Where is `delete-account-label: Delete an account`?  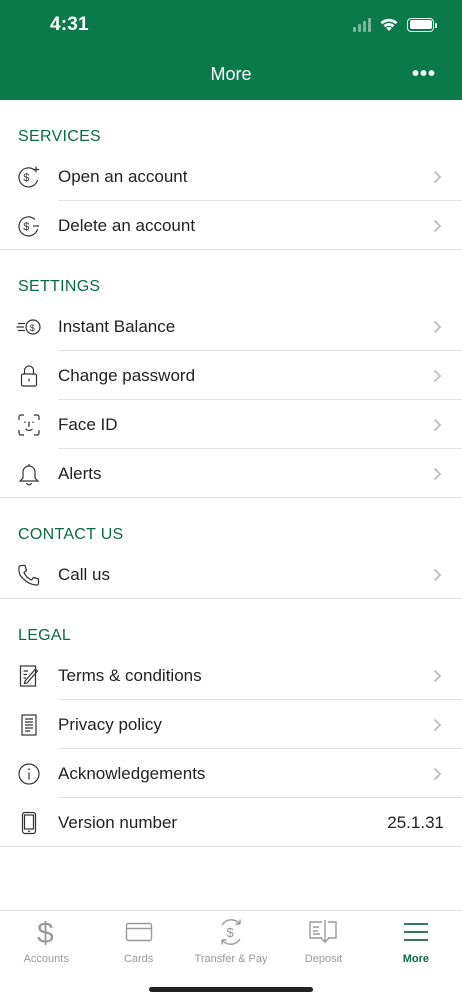
delete-account-label: Delete an account is located at coordinates (127, 225).